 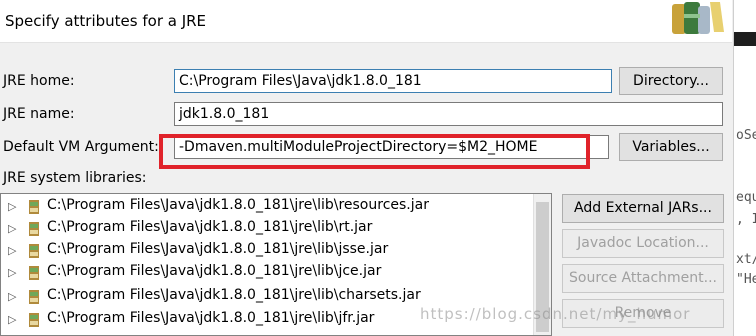 What do you see at coordinates (448, 114) in the screenshot?
I see `jre-name-input: jdk1.8.0_181` at bounding box center [448, 114].